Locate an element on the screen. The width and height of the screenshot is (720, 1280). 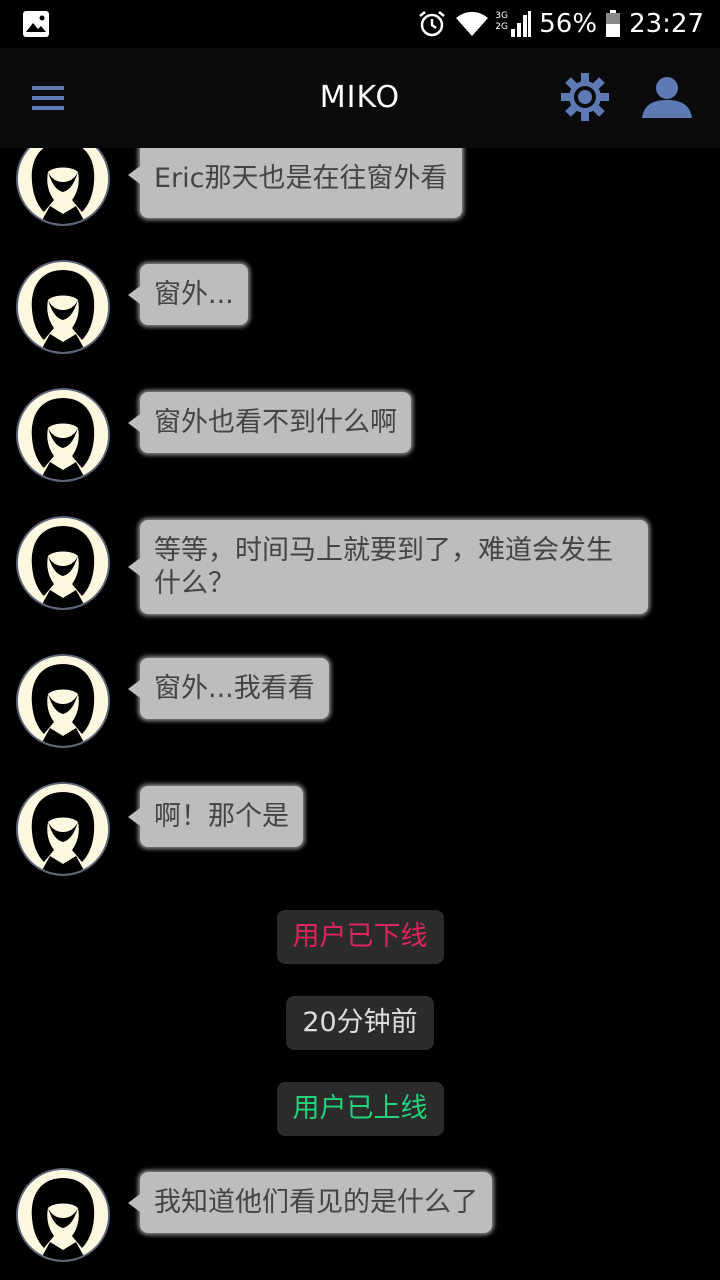
person-icon is located at coordinates (667, 97).